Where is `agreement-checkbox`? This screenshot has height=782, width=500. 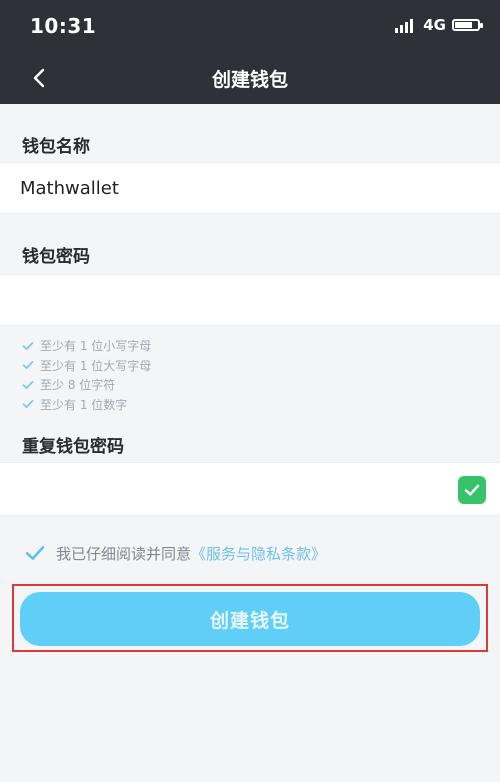 agreement-checkbox is located at coordinates (35, 553).